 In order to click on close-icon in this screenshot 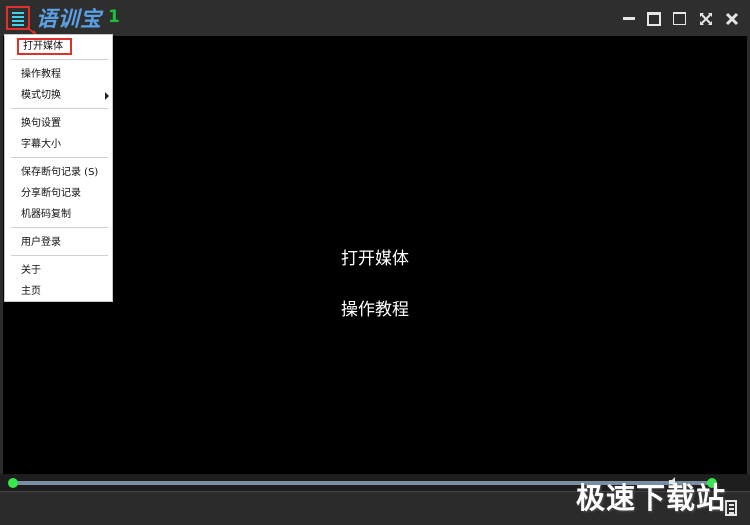, I will do `click(732, 18)`.